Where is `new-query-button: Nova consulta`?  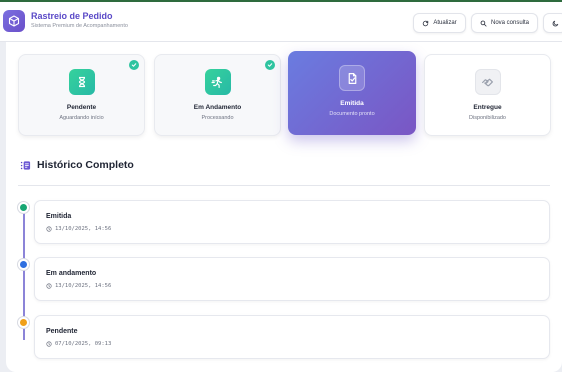
new-query-button: Nova consulta is located at coordinates (504, 23).